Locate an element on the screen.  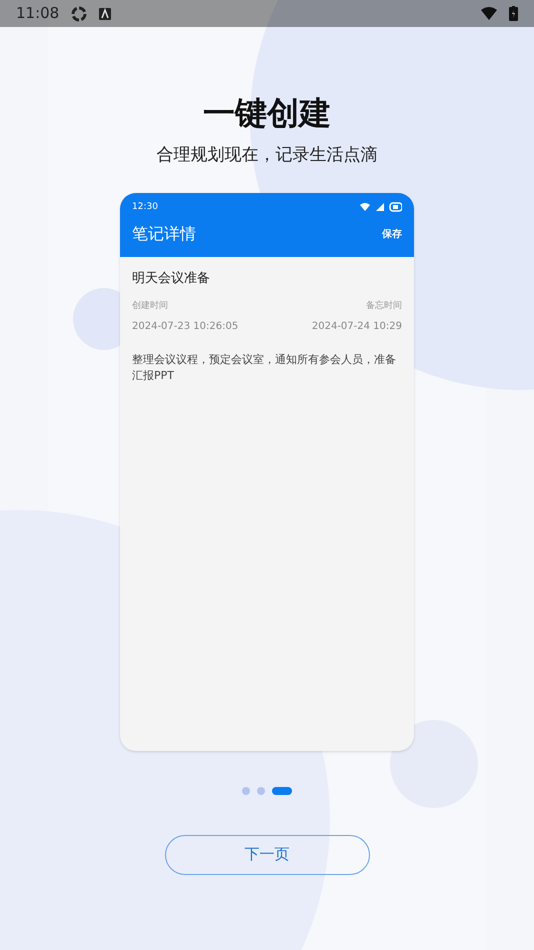
preview-title: 笔记详情 is located at coordinates (164, 234).